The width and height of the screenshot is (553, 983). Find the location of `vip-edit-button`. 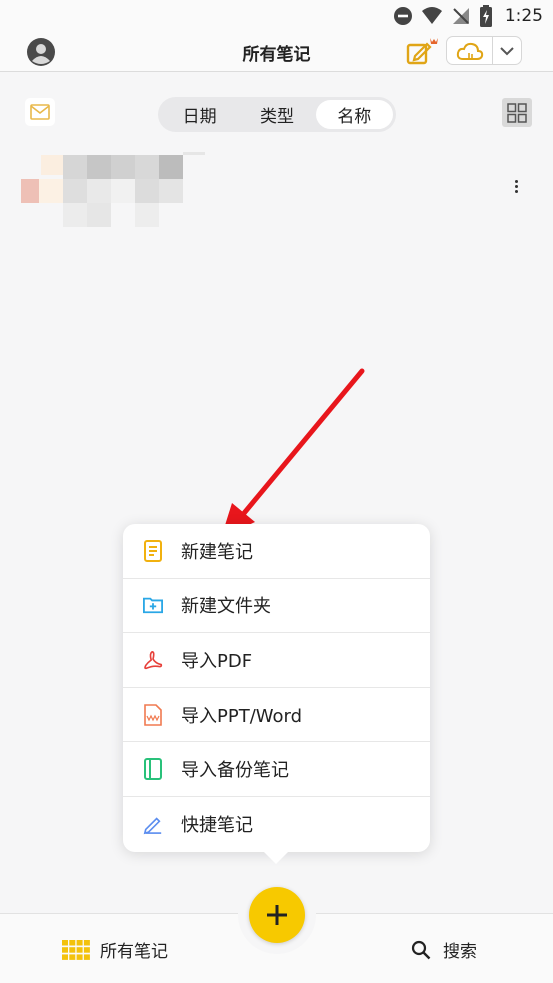

vip-edit-button is located at coordinates (422, 51).